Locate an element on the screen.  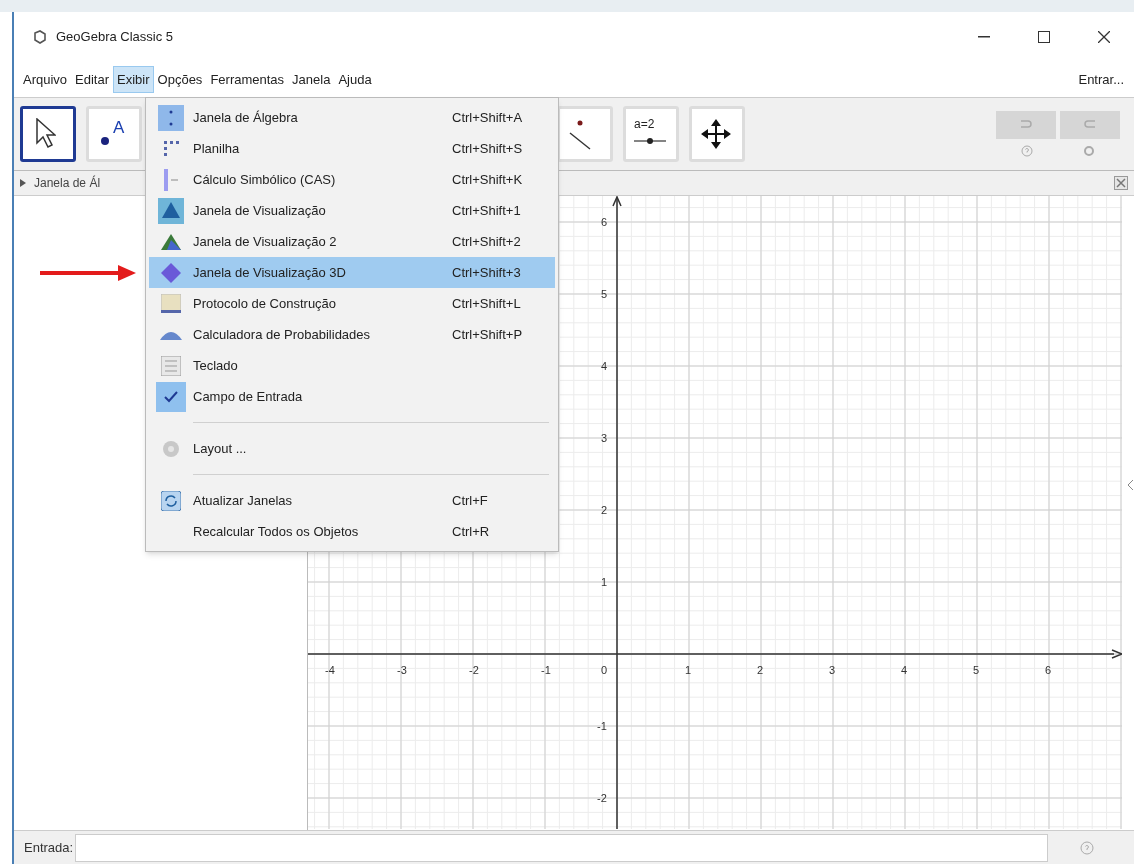
menu-option: Planilha Ctrl+Shift+S is located at coordinates (352, 148).